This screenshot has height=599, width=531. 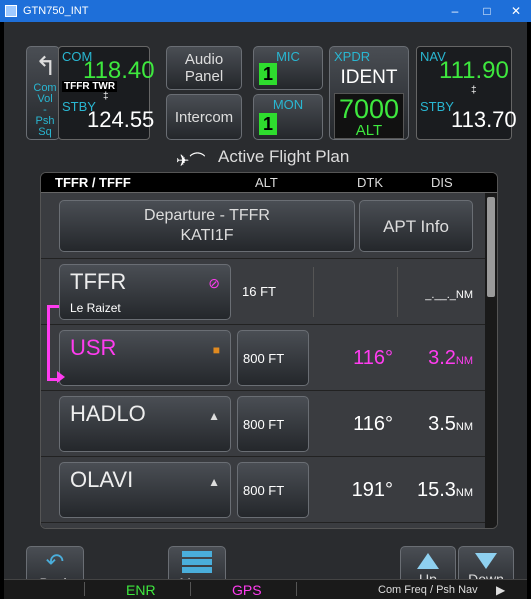 I want to click on table-row: USR ■ 800 FT 116° 3.2NM, so click(x=264, y=358).